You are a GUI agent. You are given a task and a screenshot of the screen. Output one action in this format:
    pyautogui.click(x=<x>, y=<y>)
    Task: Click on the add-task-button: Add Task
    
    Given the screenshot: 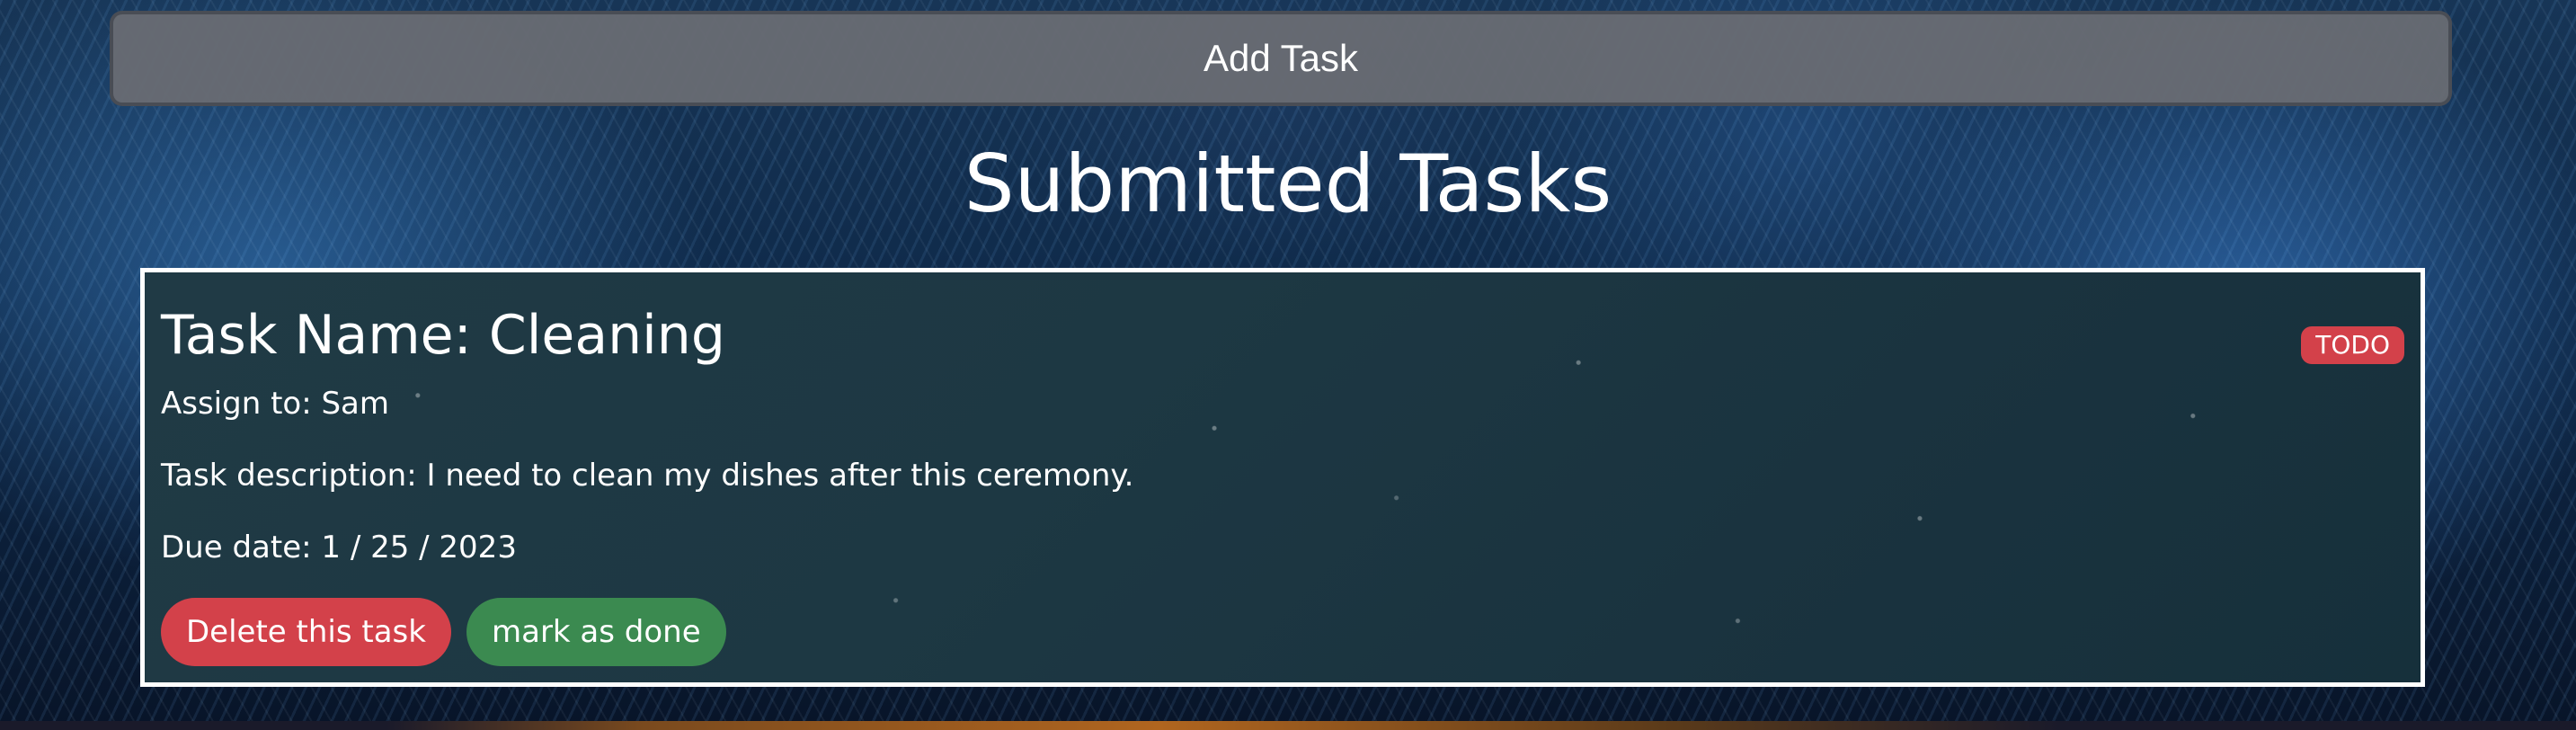 What is the action you would take?
    pyautogui.click(x=1281, y=58)
    